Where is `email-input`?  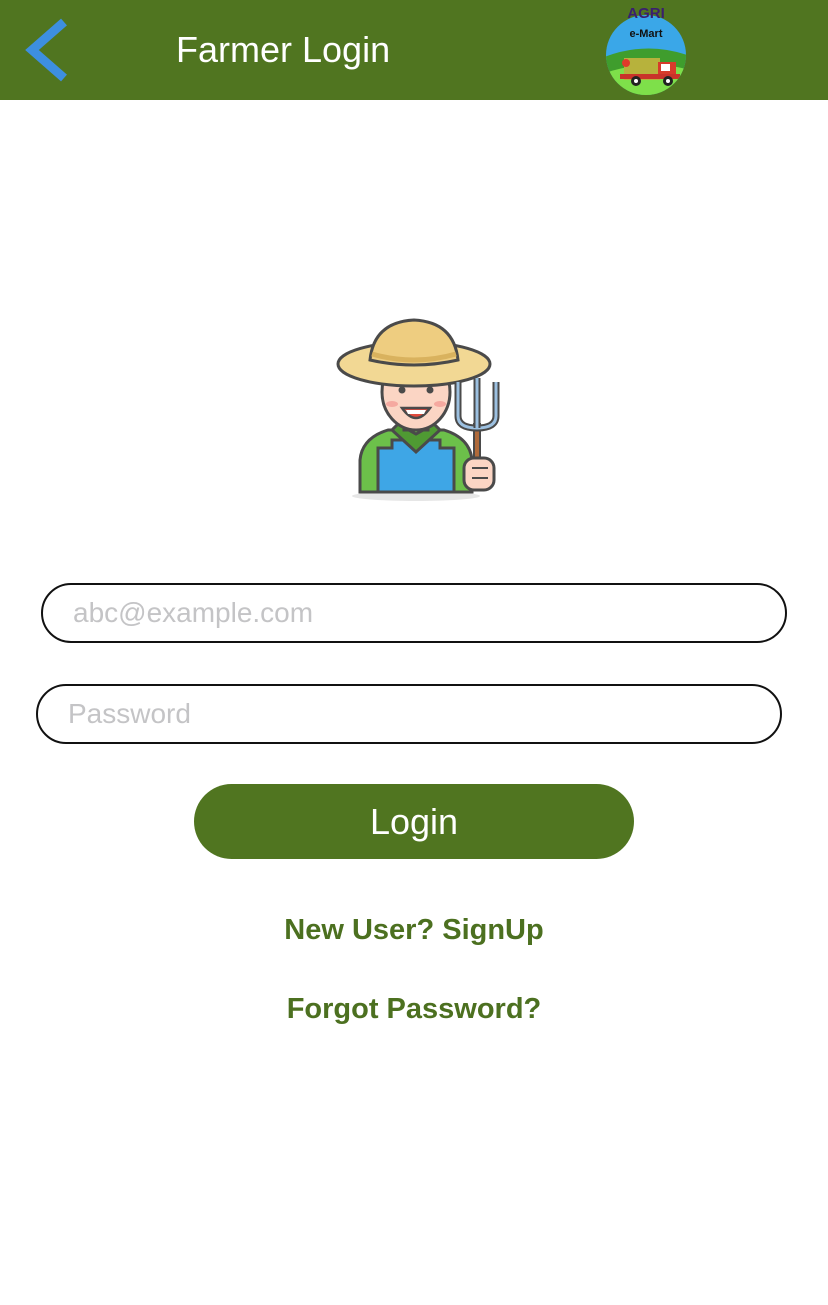 email-input is located at coordinates (414, 613).